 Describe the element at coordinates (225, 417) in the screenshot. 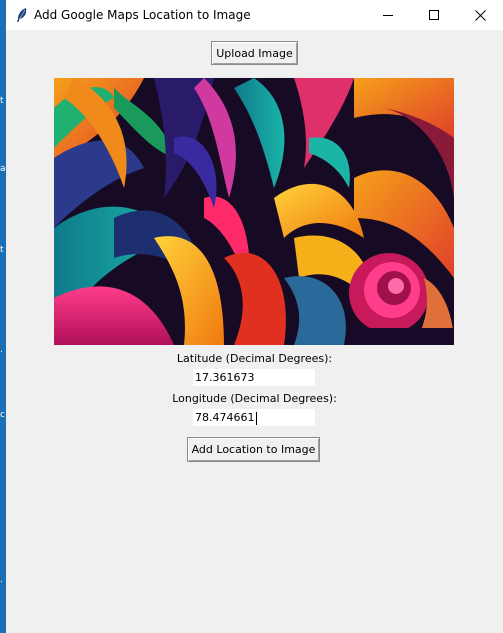

I see `longitude-value: 78.474661` at that location.